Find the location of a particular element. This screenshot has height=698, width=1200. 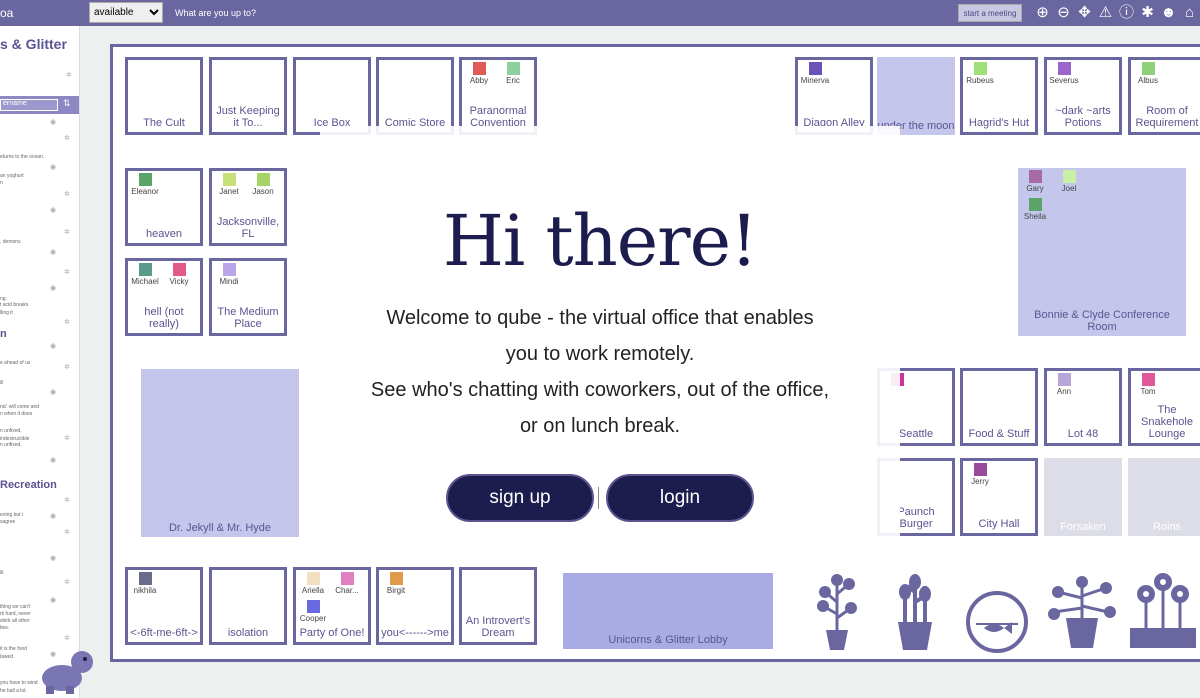

status-input: What are you up to? is located at coordinates (215, 13).